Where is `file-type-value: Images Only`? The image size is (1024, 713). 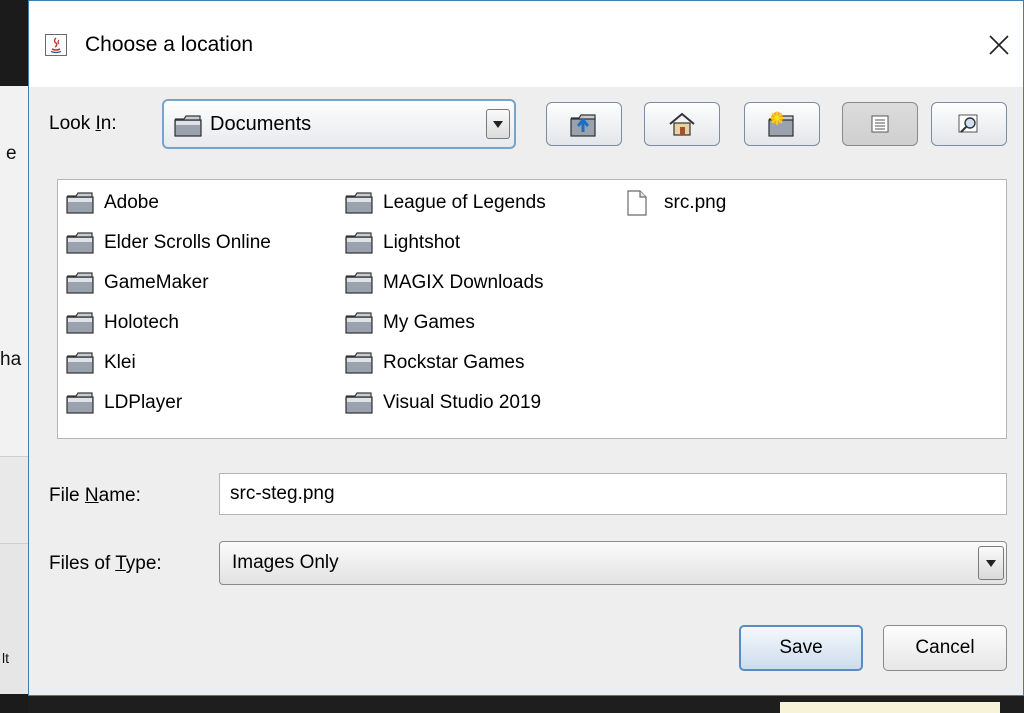 file-type-value: Images Only is located at coordinates (285, 562).